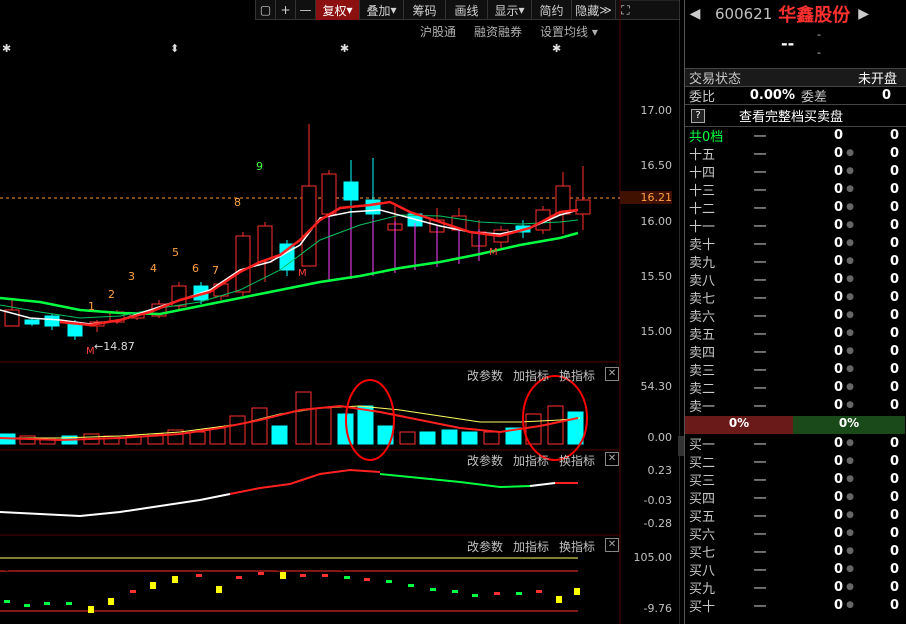 The image size is (906, 624). I want to click on wave-label: 1, so click(91, 306).